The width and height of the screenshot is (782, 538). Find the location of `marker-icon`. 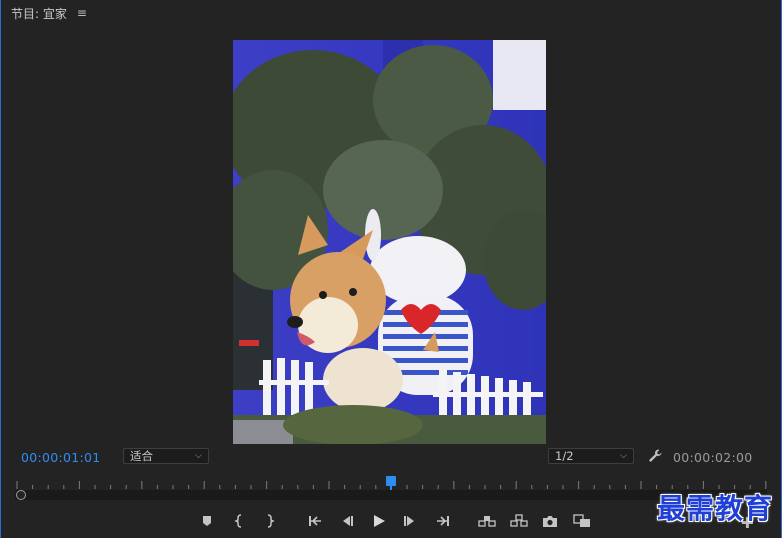

marker-icon is located at coordinates (207, 521).